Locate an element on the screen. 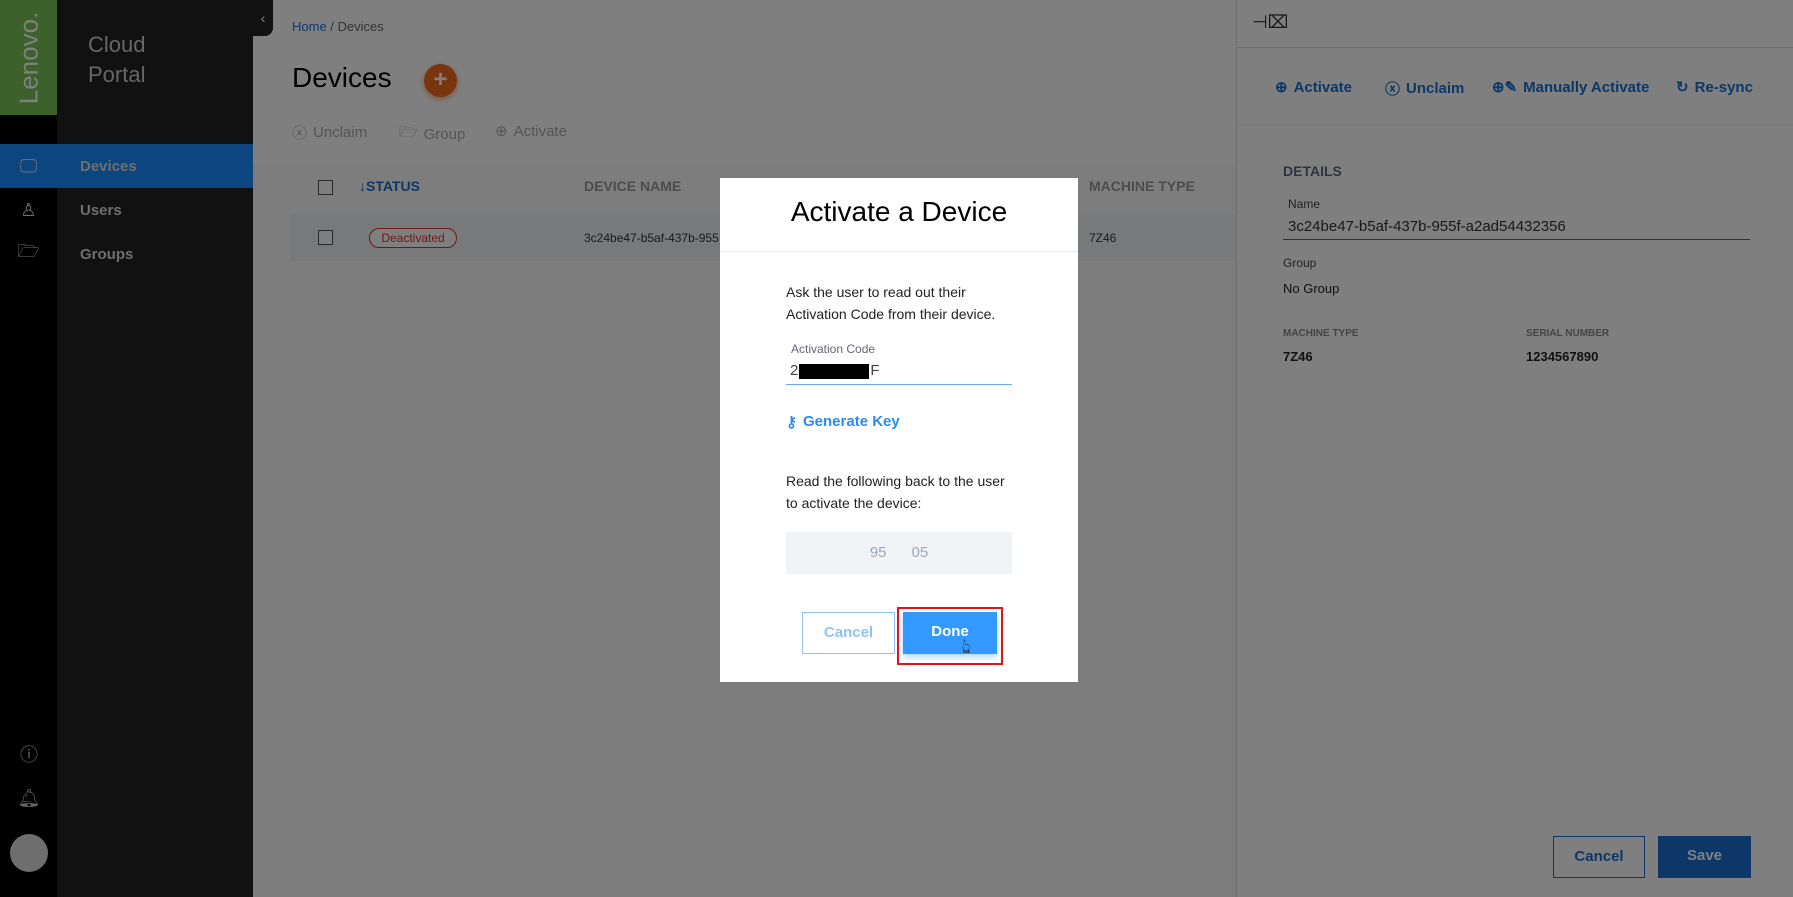 Image resolution: width=1793 pixels, height=897 pixels. dialog-title: Activate a Device is located at coordinates (899, 211).